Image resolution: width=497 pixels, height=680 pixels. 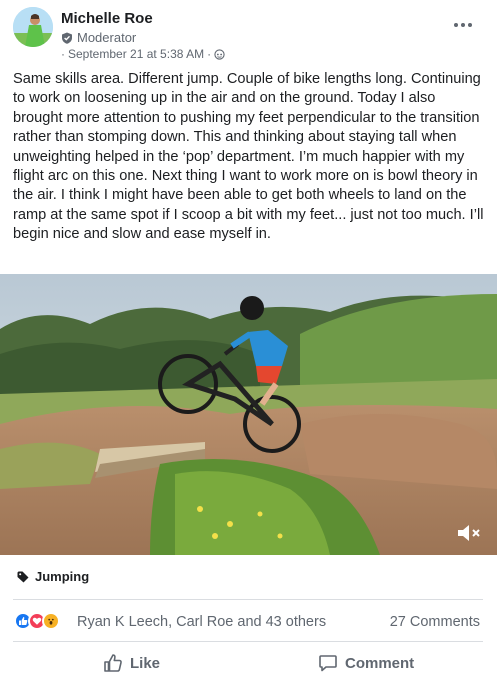 I want to click on comment-label: Comment, so click(x=380, y=663).